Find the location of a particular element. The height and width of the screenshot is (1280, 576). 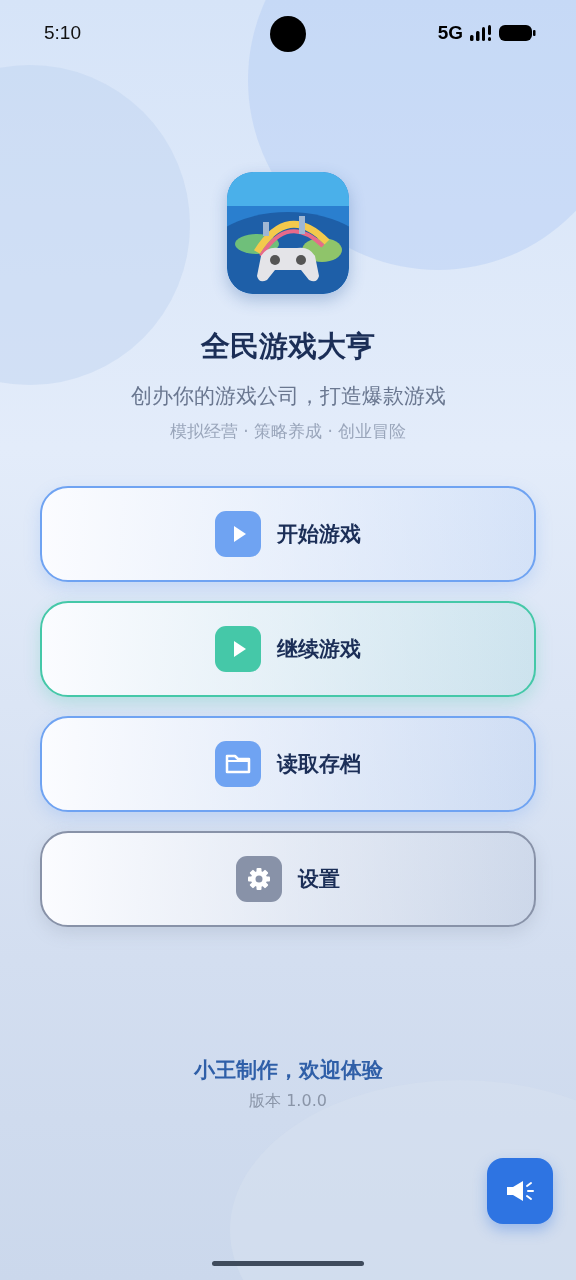

network-type: 5G is located at coordinates (450, 33).